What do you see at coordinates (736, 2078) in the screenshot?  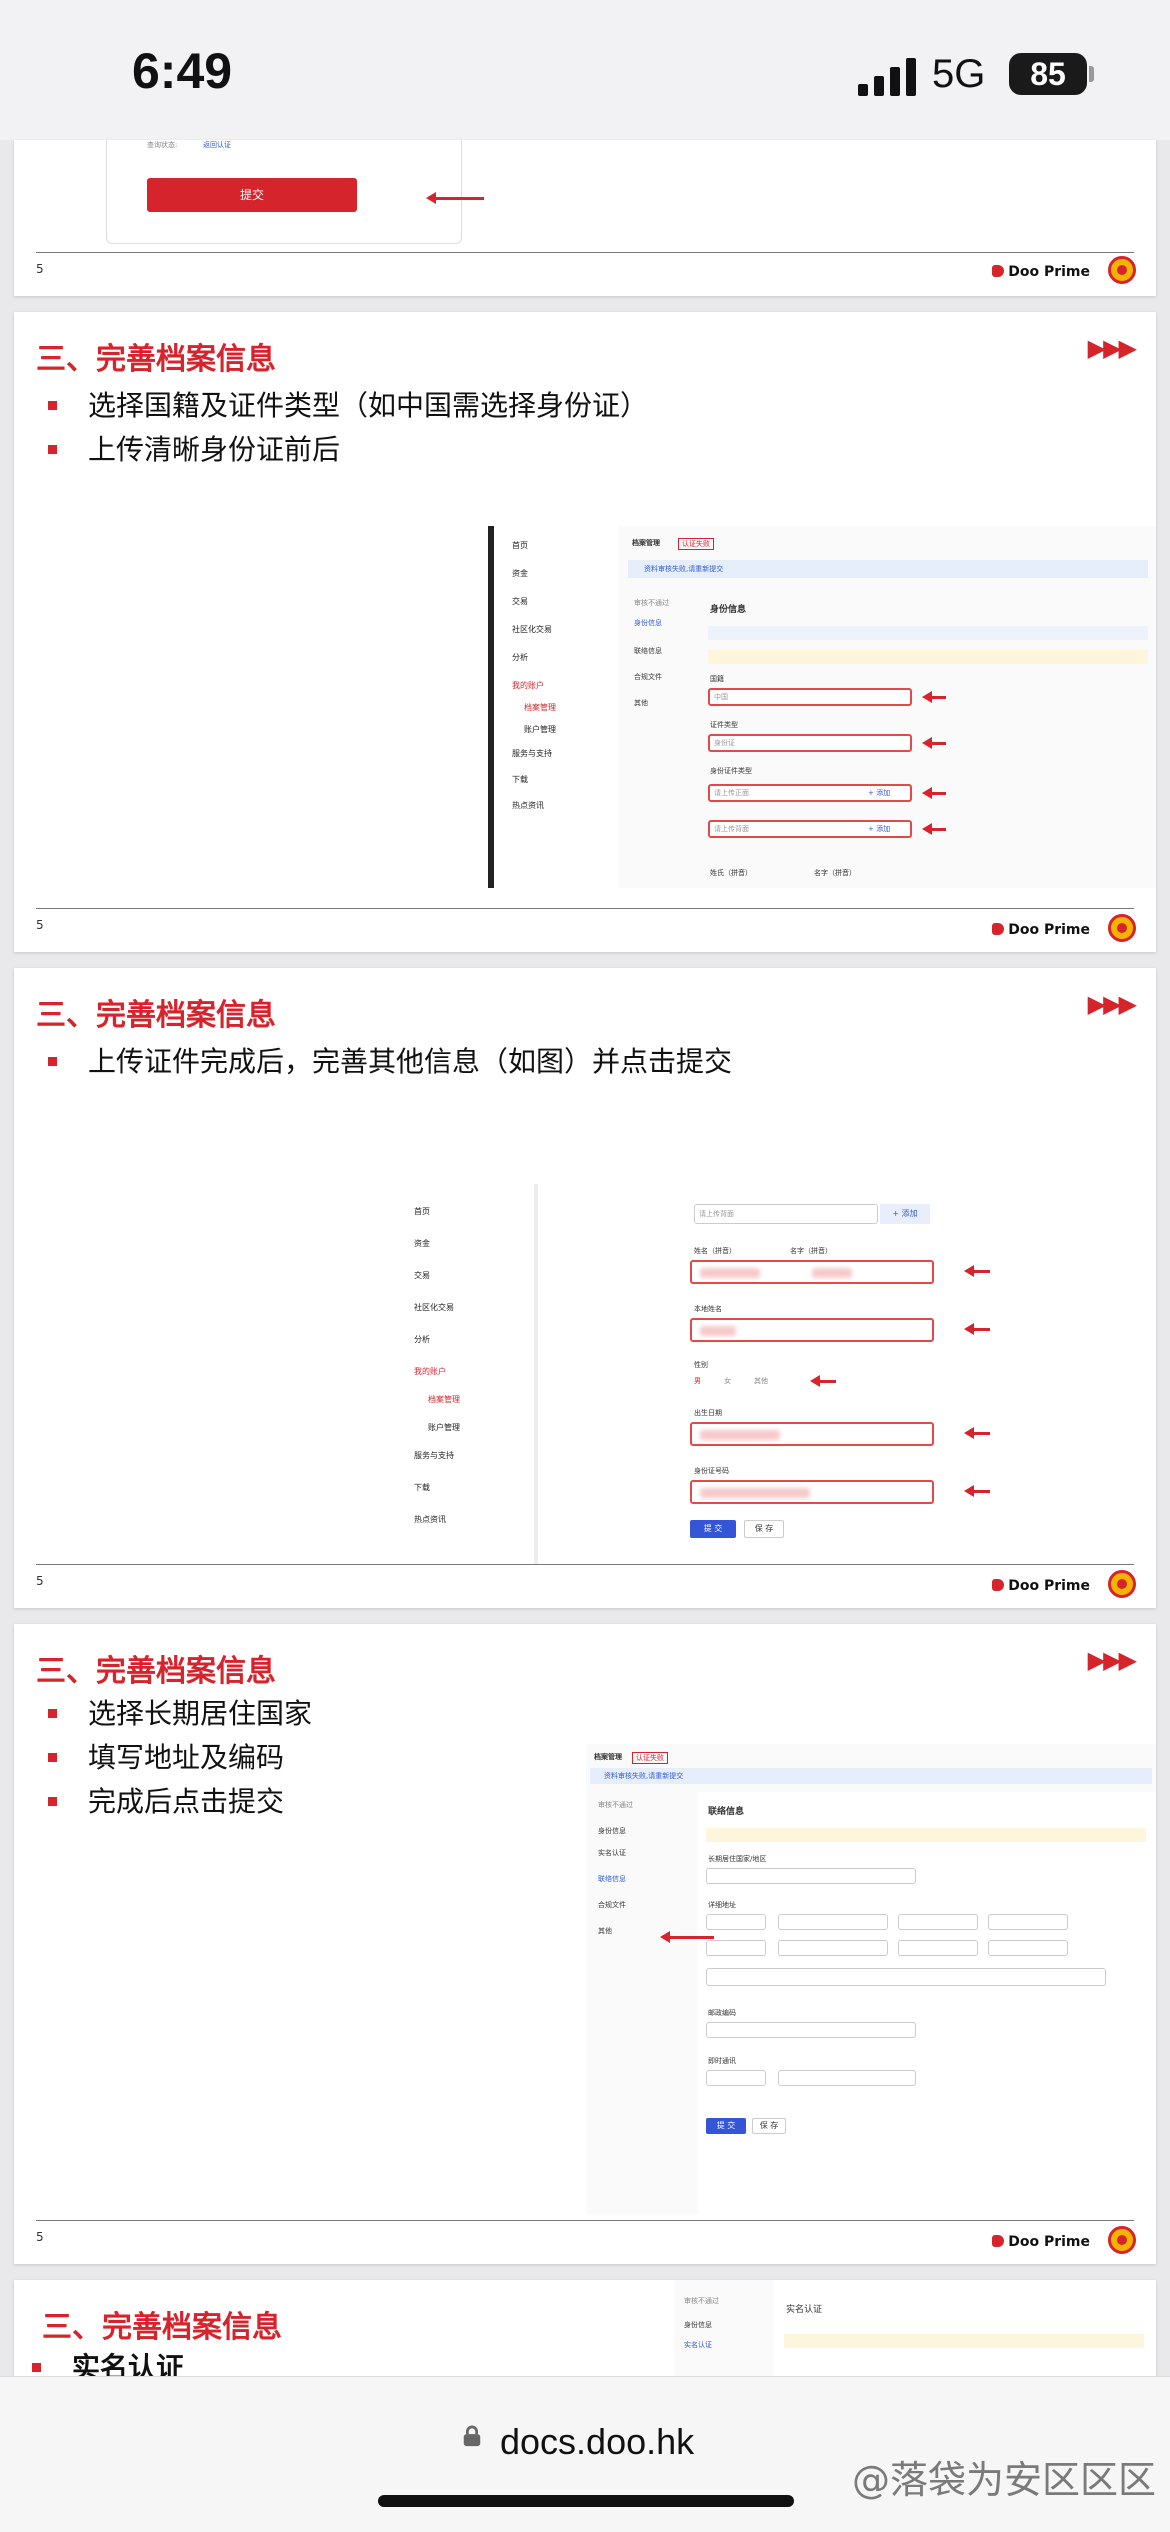 I see `messenger-type-select` at bounding box center [736, 2078].